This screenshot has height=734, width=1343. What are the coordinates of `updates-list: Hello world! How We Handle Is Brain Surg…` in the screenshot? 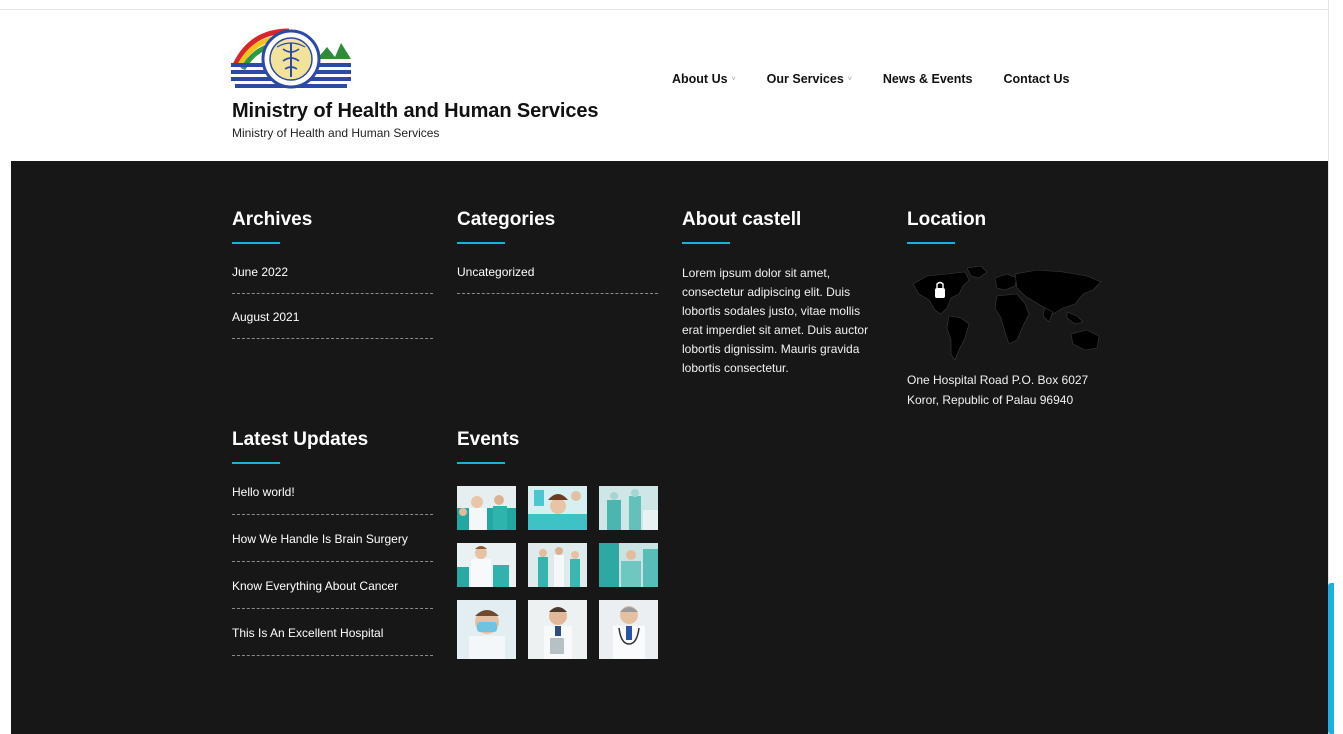 It's located at (332, 570).